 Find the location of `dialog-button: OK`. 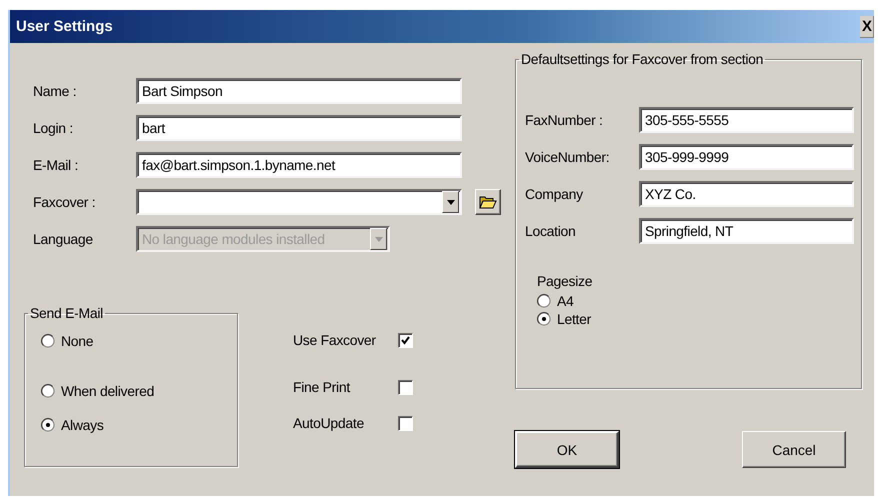

dialog-button: OK is located at coordinates (567, 449).